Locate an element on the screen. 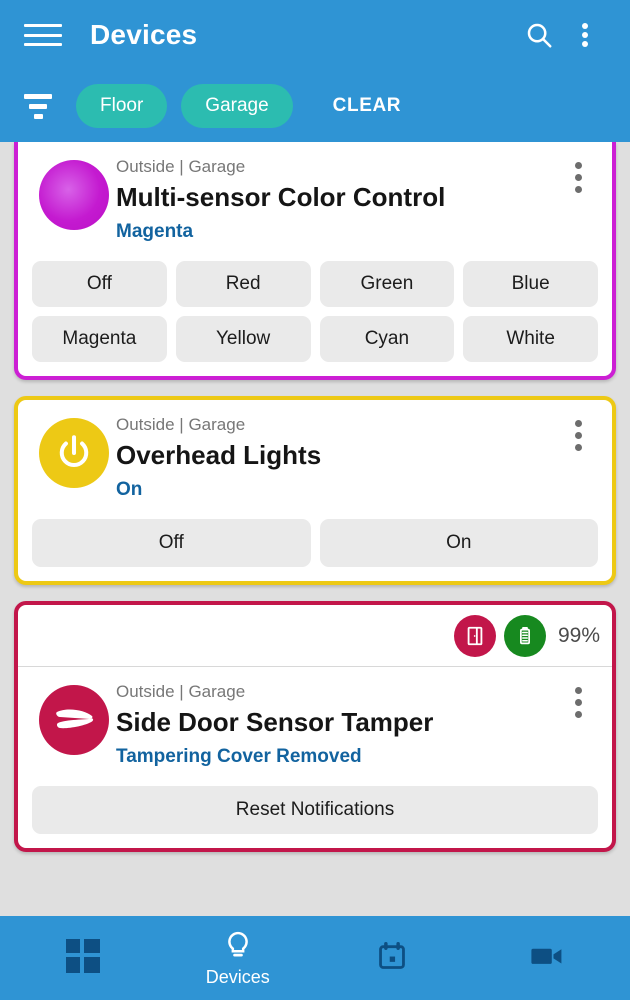  color-button-magenta: Magenta is located at coordinates (99, 339).